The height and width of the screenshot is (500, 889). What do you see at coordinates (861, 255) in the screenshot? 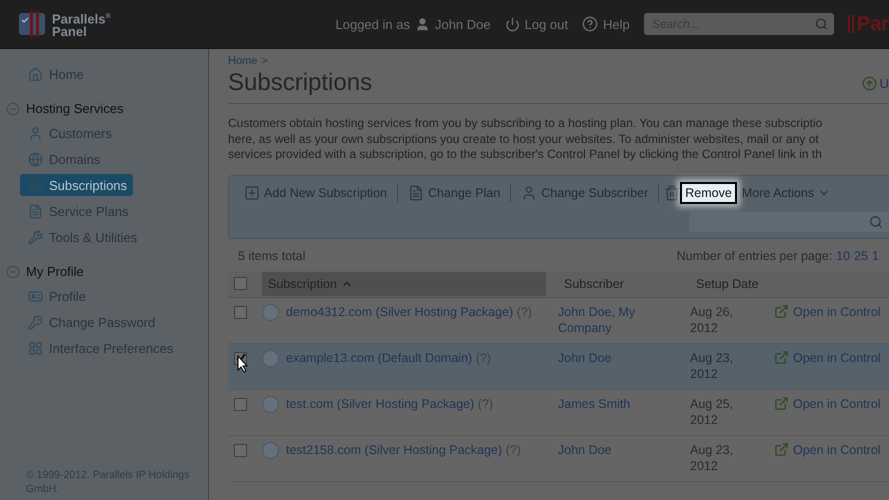
I see `per-page-link: 25` at bounding box center [861, 255].